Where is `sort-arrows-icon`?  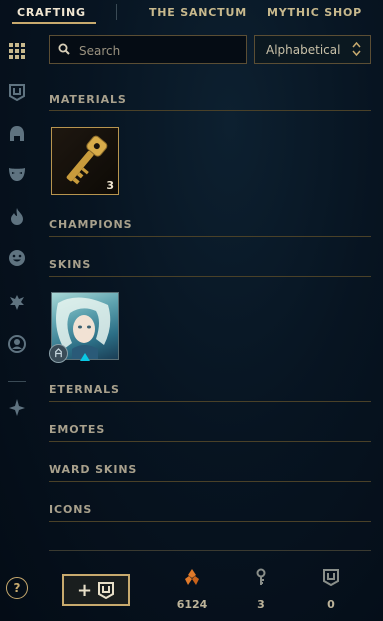 sort-arrows-icon is located at coordinates (356, 49).